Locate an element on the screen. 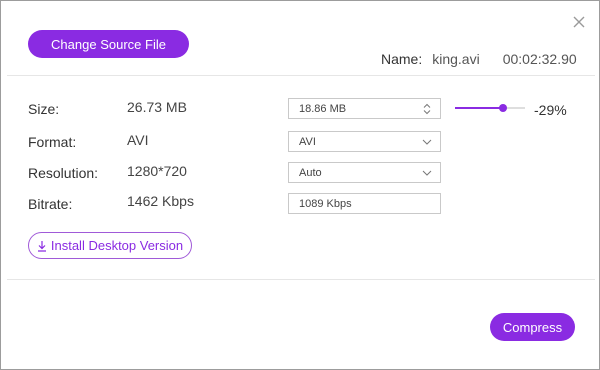  format-select: AVI is located at coordinates (364, 141).